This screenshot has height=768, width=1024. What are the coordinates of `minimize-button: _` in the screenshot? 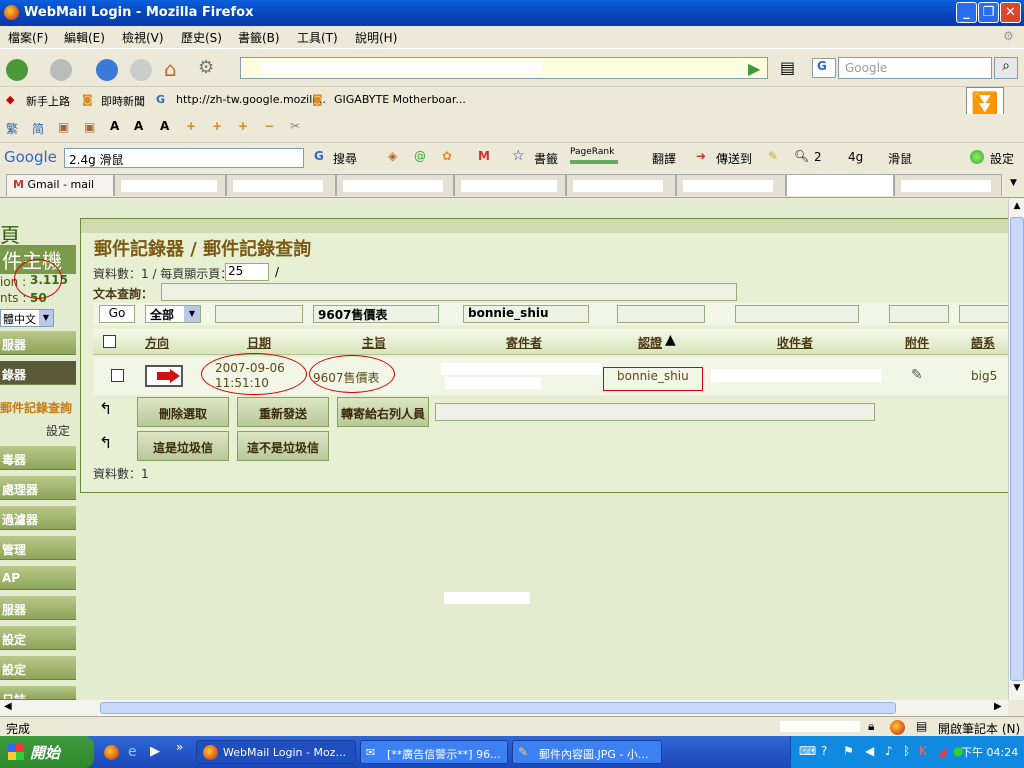 It's located at (966, 12).